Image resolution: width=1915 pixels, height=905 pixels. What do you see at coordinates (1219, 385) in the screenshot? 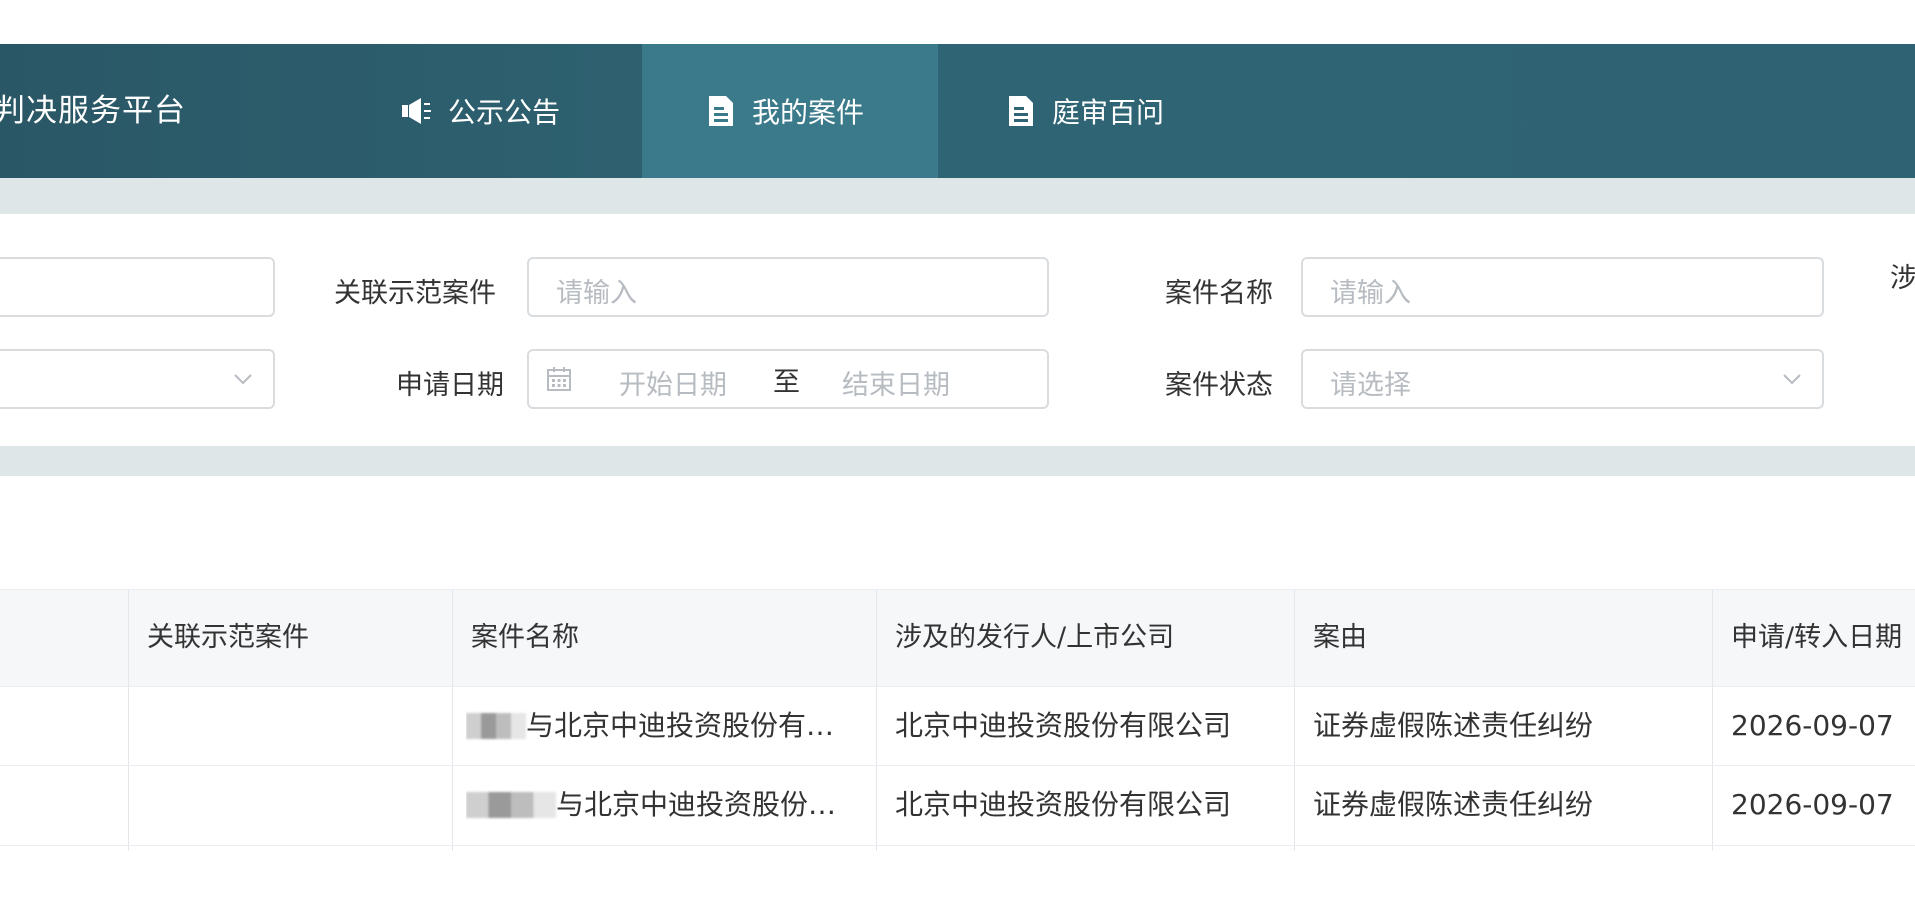
I see `case-status-label: 案件状态` at bounding box center [1219, 385].